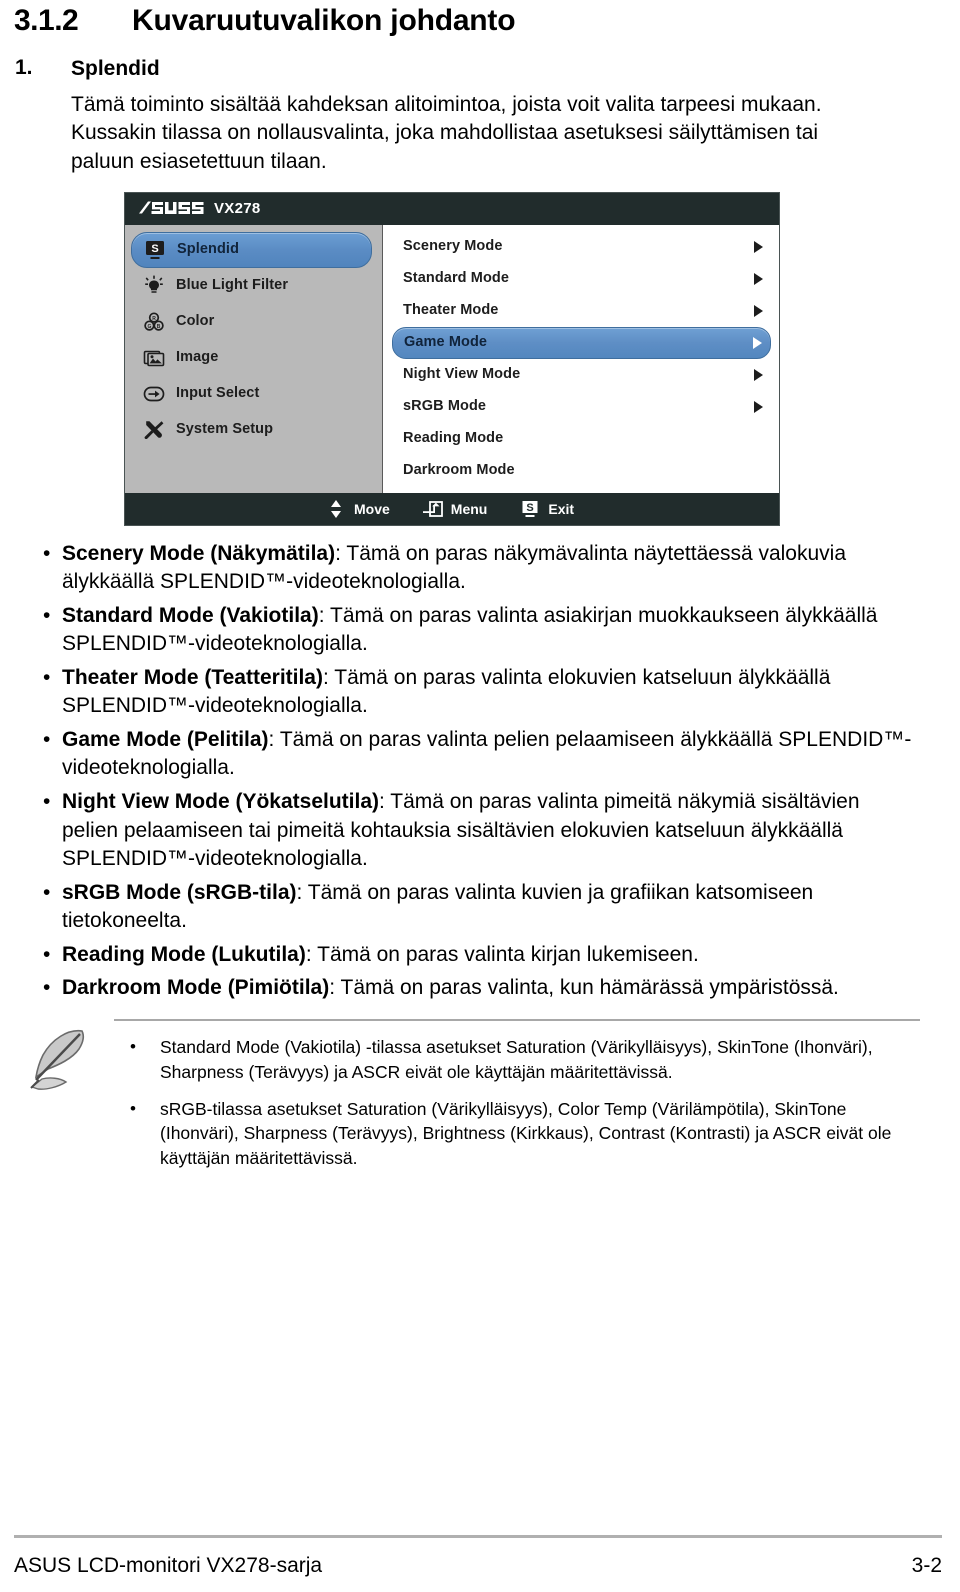  Describe the element at coordinates (251, 249) in the screenshot. I see `sidebar-item-splendid: S Splendid` at that location.